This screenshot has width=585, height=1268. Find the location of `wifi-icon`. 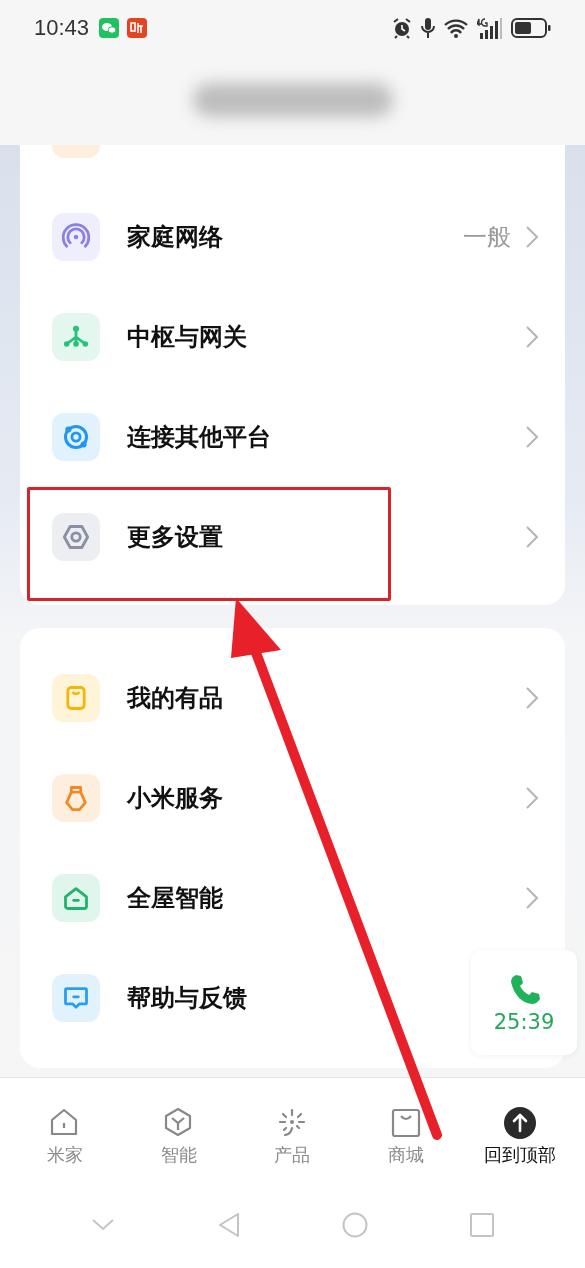

wifi-icon is located at coordinates (456, 27).